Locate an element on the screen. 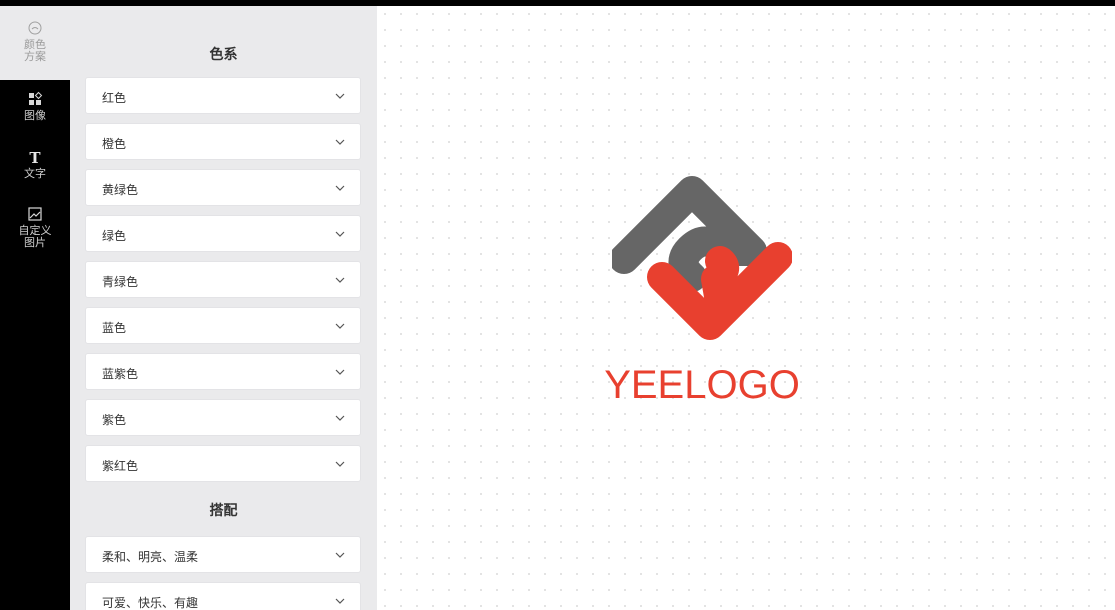 This screenshot has width=1115, height=610. rail-item-custom-image: 自定义 图片 is located at coordinates (35, 227).